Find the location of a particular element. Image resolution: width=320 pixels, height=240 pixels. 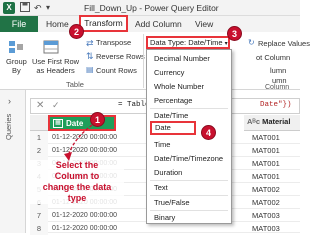

step-badge-1: 1 is located at coordinates (97, 119).